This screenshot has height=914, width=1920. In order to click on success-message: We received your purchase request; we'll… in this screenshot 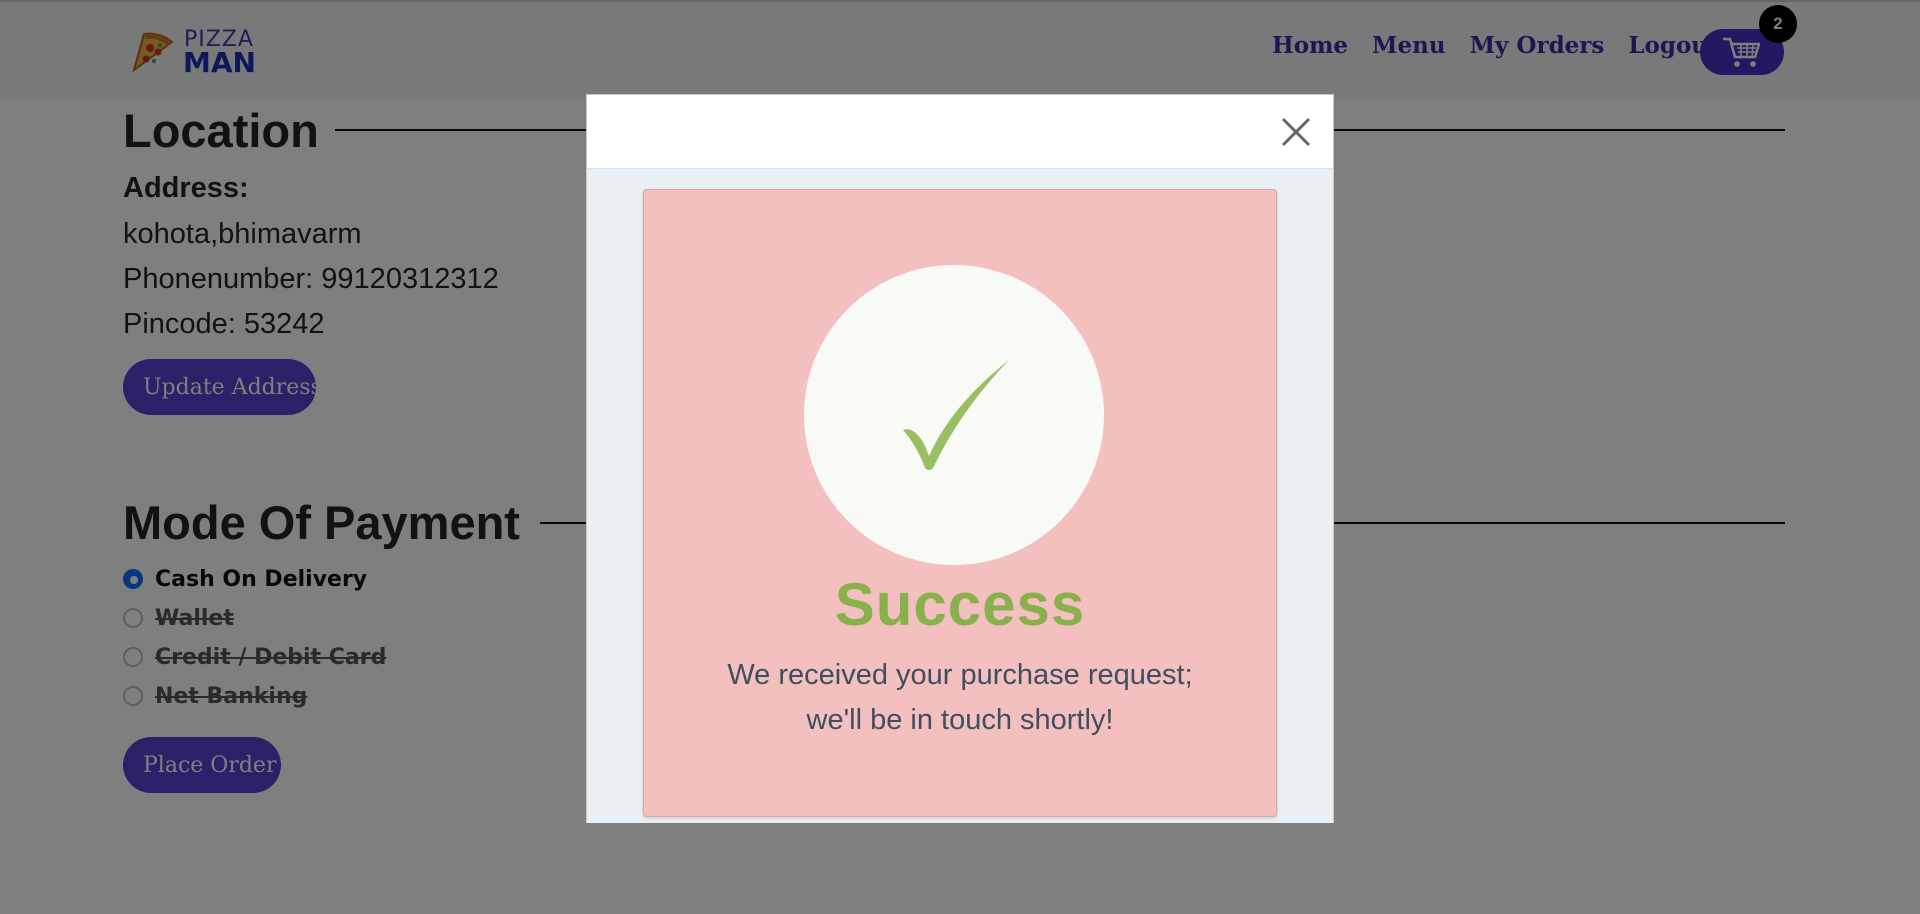, I will do `click(960, 698)`.